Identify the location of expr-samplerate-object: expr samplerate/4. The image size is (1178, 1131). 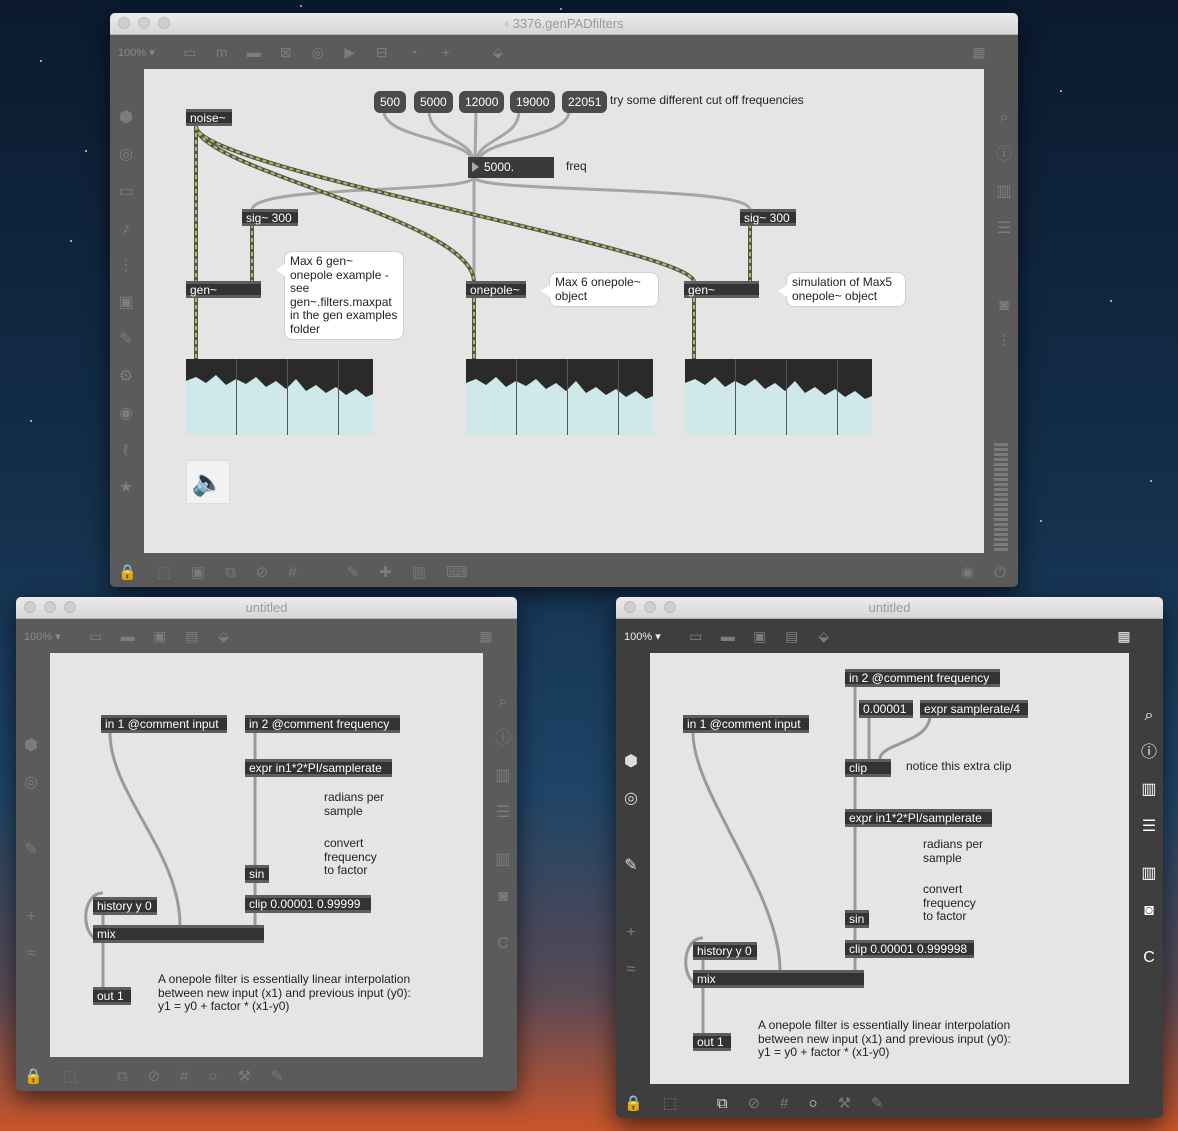
(974, 709).